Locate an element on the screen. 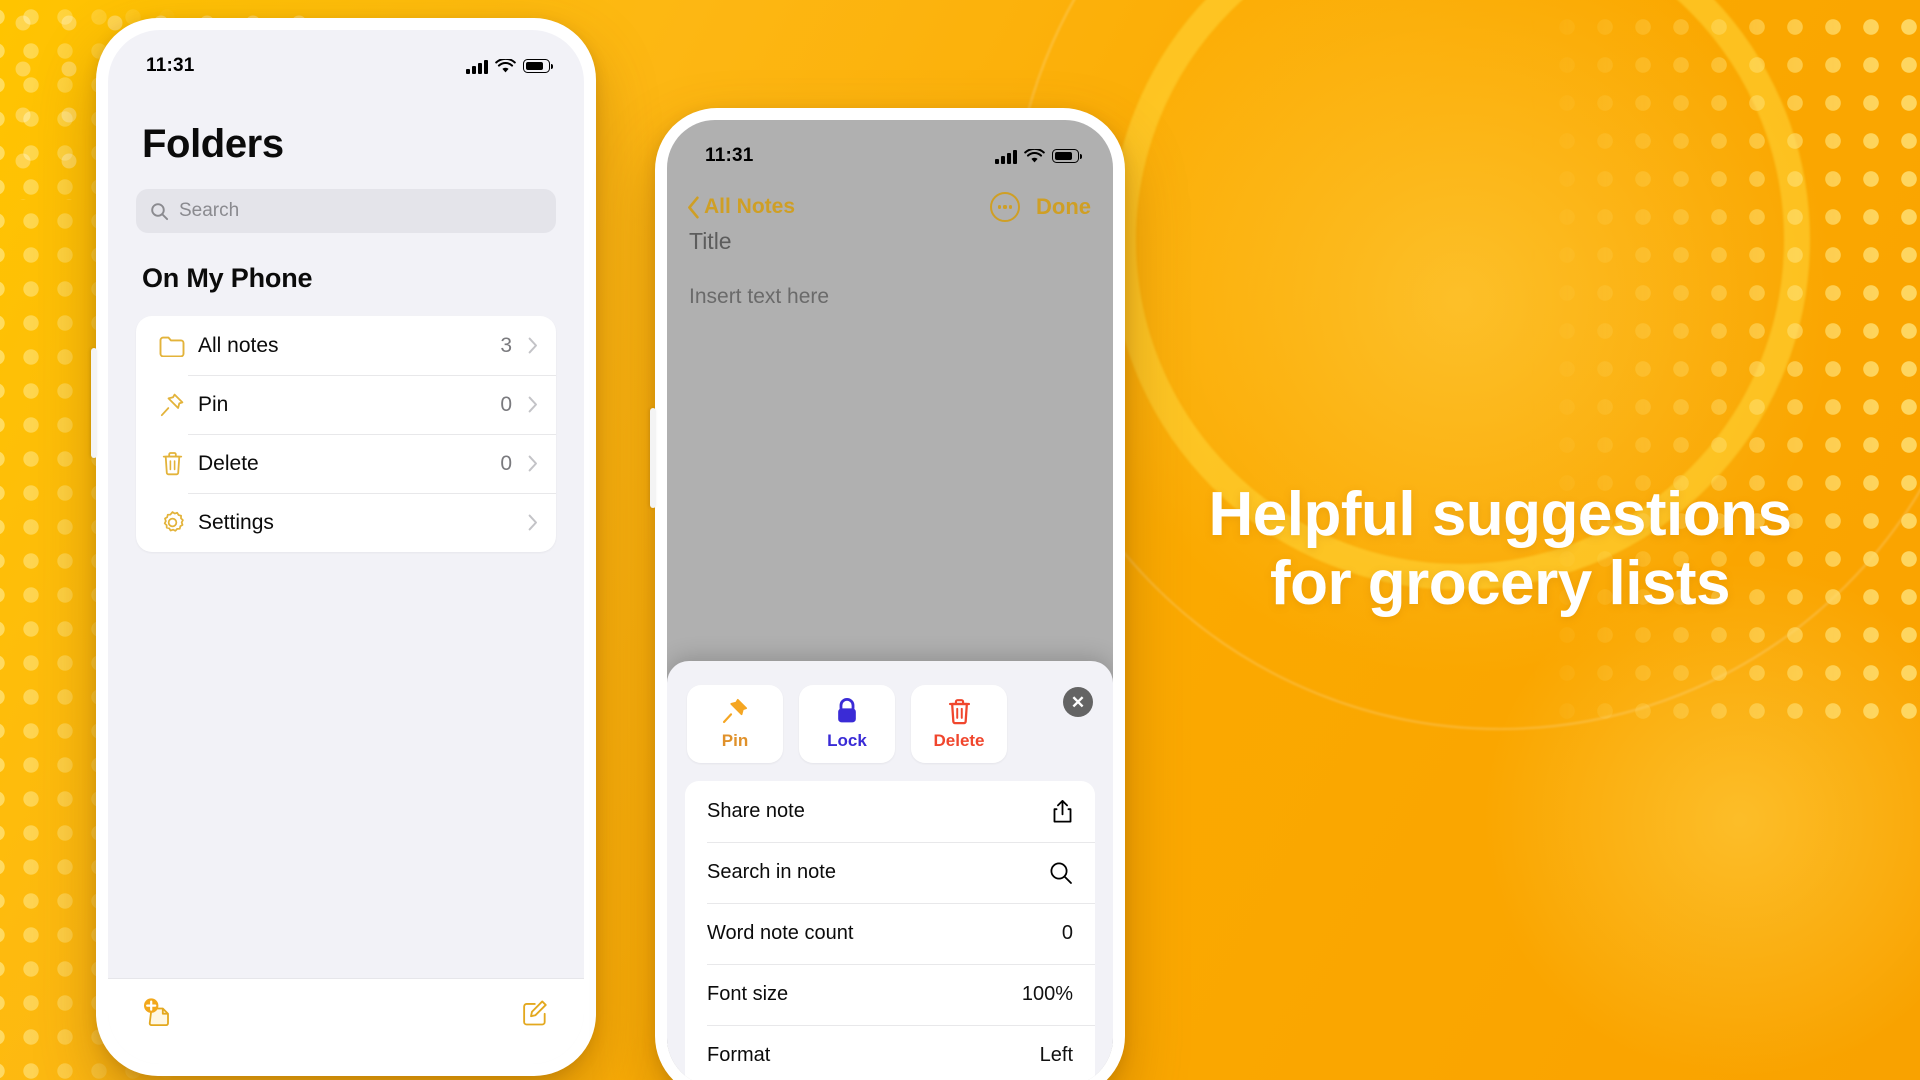 Image resolution: width=1920 pixels, height=1080 pixels. menu-label: Word note count is located at coordinates (780, 933).